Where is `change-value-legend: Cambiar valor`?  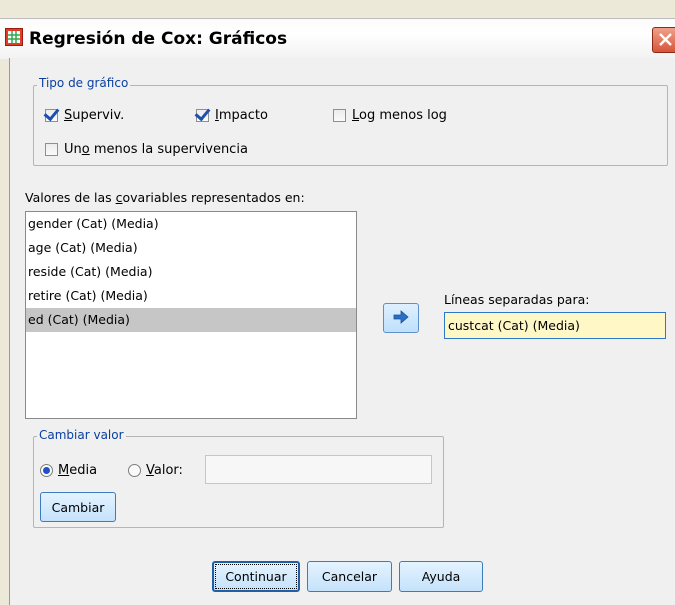 change-value-legend: Cambiar valor is located at coordinates (81, 435).